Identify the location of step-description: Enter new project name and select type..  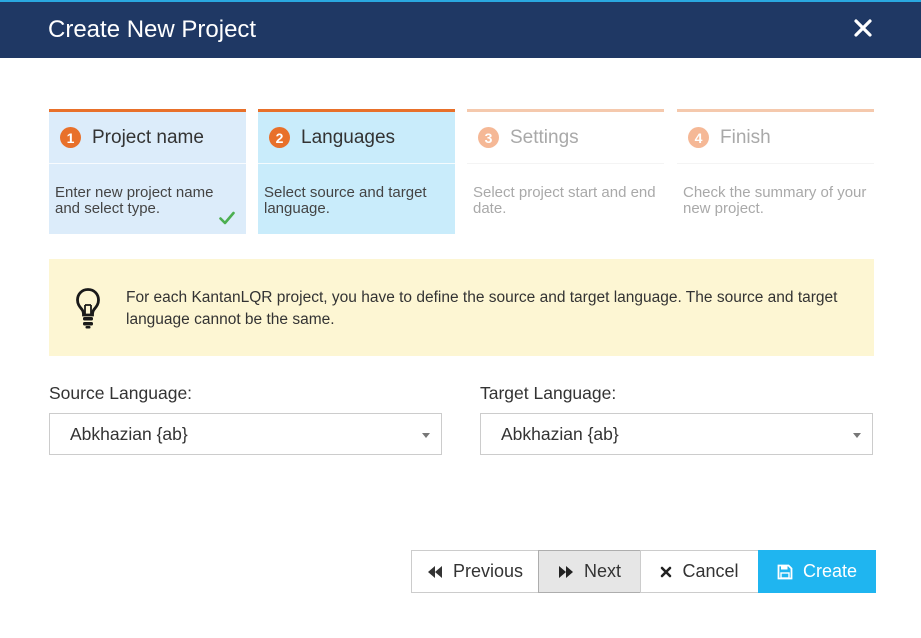
(134, 200).